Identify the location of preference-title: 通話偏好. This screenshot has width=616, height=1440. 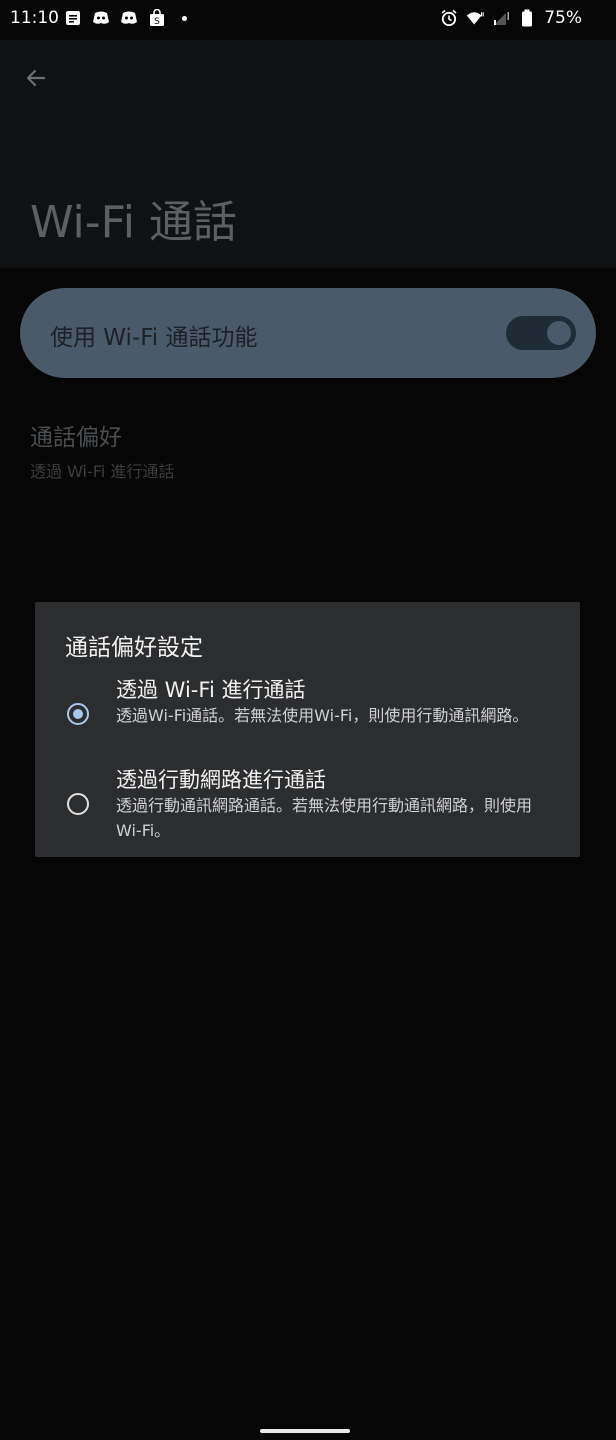
(76, 438).